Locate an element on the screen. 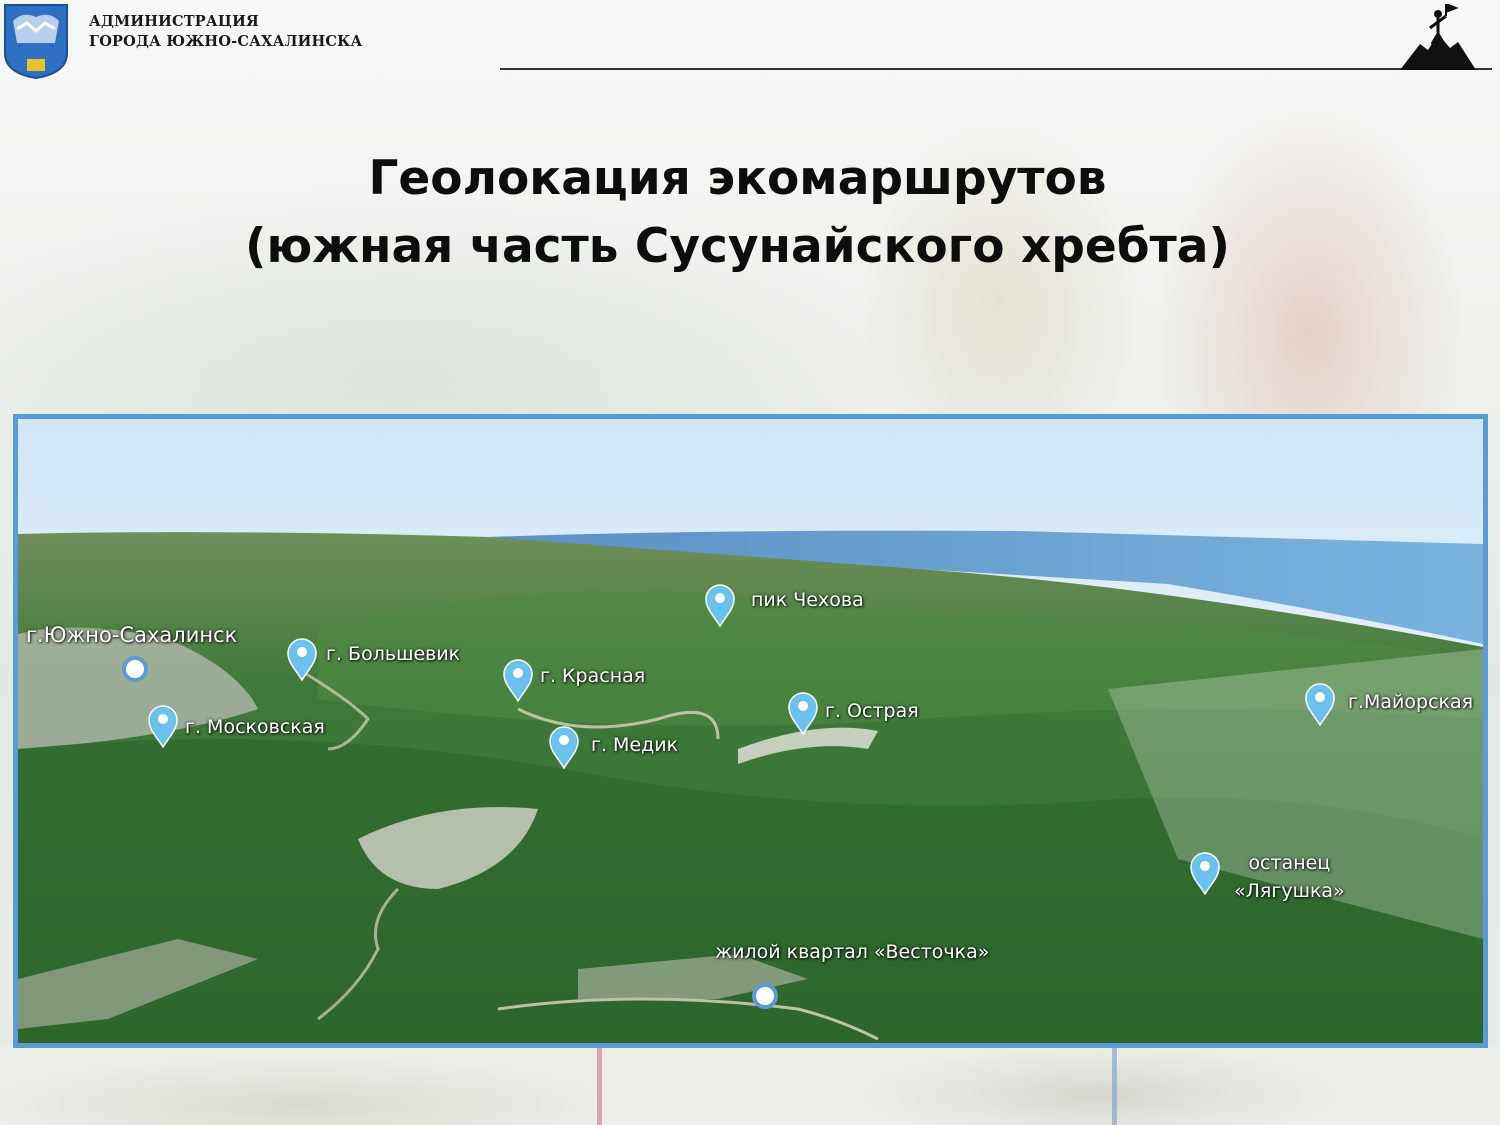  organization-name: АДМИНИСТРАЦИЯ ГОРОДА ЮЖНО-САХАЛИНСКА is located at coordinates (226, 32).